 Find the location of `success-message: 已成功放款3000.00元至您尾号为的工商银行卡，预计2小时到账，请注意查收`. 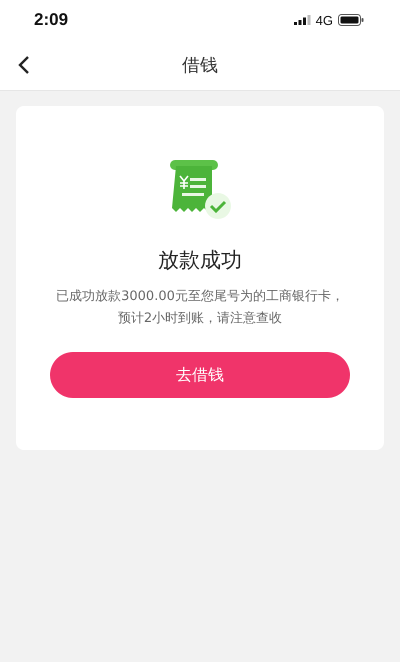

success-message: 已成功放款3000.00元至您尾号为的工商银行卡，预计2小时到账，请注意查收 is located at coordinates (200, 308).